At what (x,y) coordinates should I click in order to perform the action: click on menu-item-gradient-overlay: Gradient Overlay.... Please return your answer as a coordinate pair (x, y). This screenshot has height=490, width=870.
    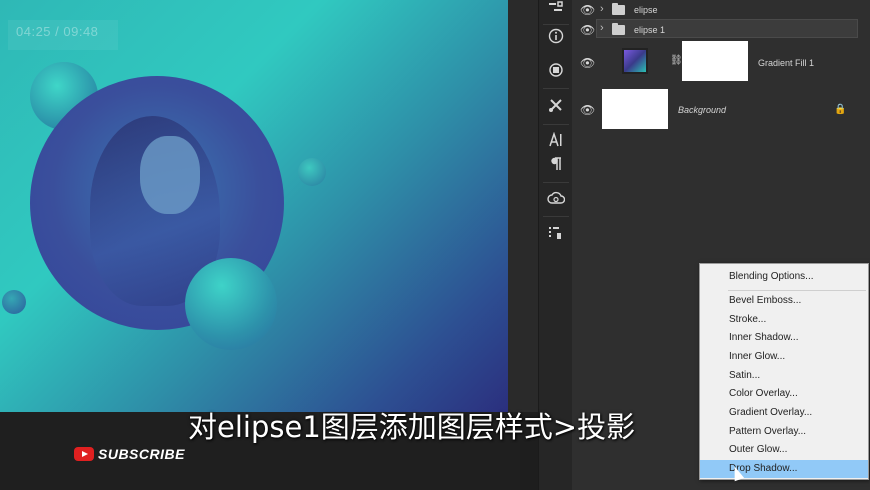
    Looking at the image, I should click on (784, 413).